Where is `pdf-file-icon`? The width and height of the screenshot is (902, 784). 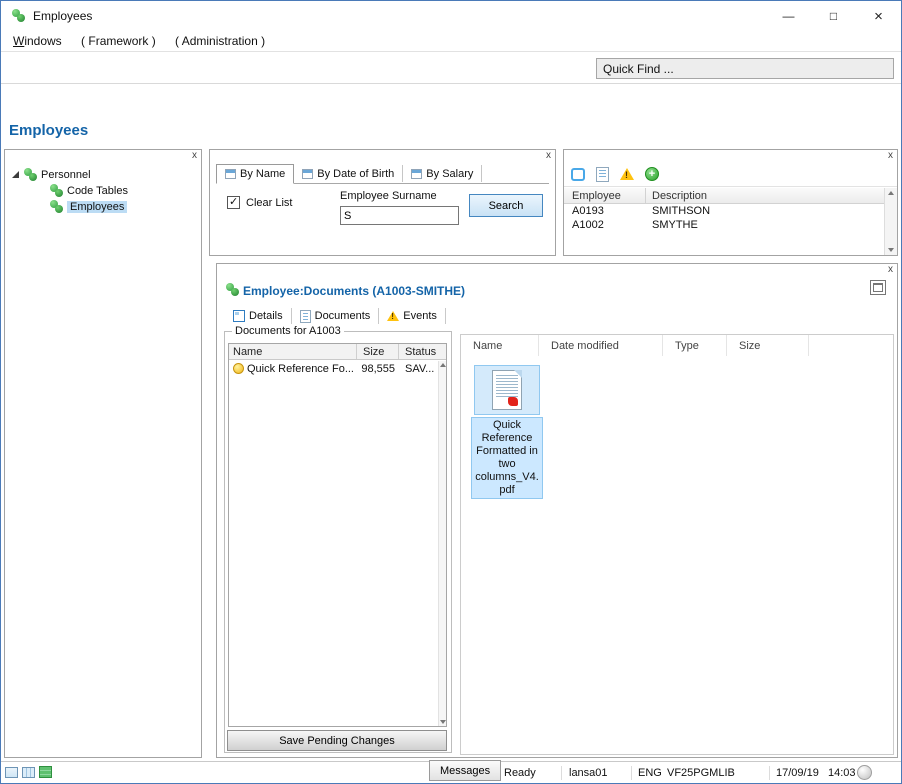
pdf-file-icon is located at coordinates (507, 390).